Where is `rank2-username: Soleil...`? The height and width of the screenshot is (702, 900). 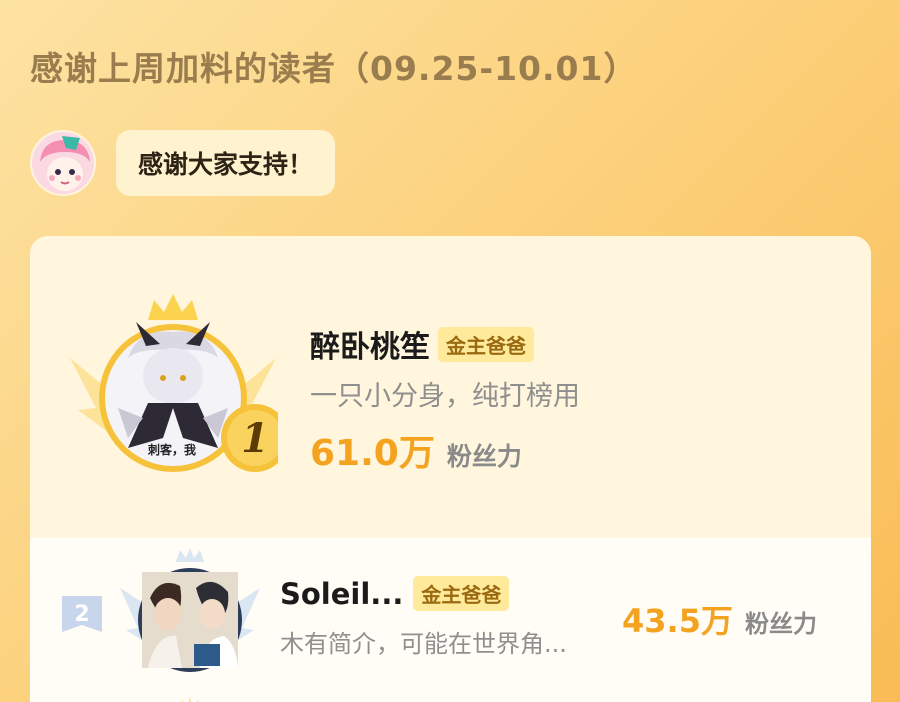 rank2-username: Soleil... is located at coordinates (341, 594).